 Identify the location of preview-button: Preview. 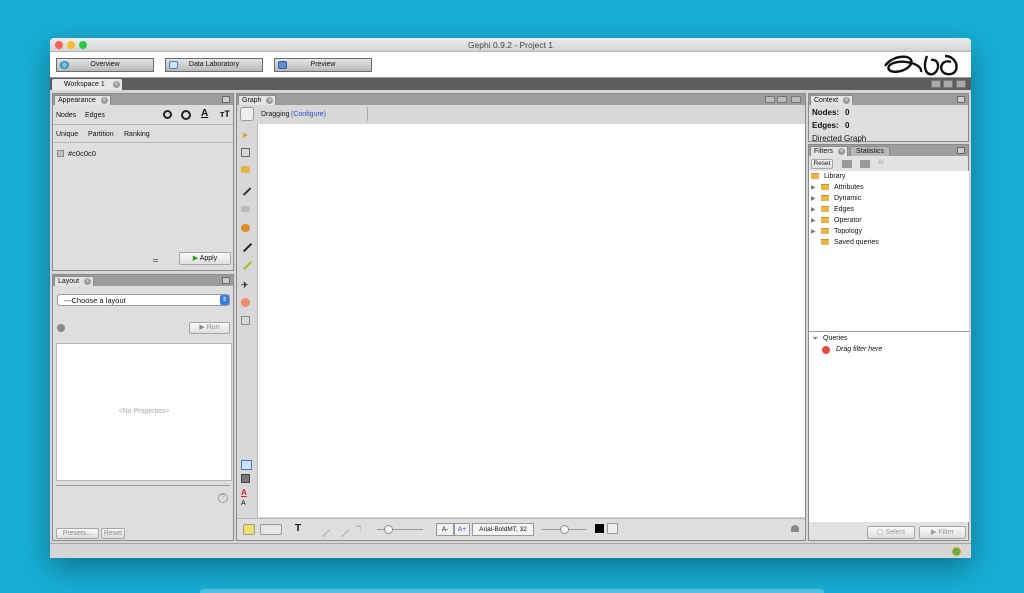
(323, 65).